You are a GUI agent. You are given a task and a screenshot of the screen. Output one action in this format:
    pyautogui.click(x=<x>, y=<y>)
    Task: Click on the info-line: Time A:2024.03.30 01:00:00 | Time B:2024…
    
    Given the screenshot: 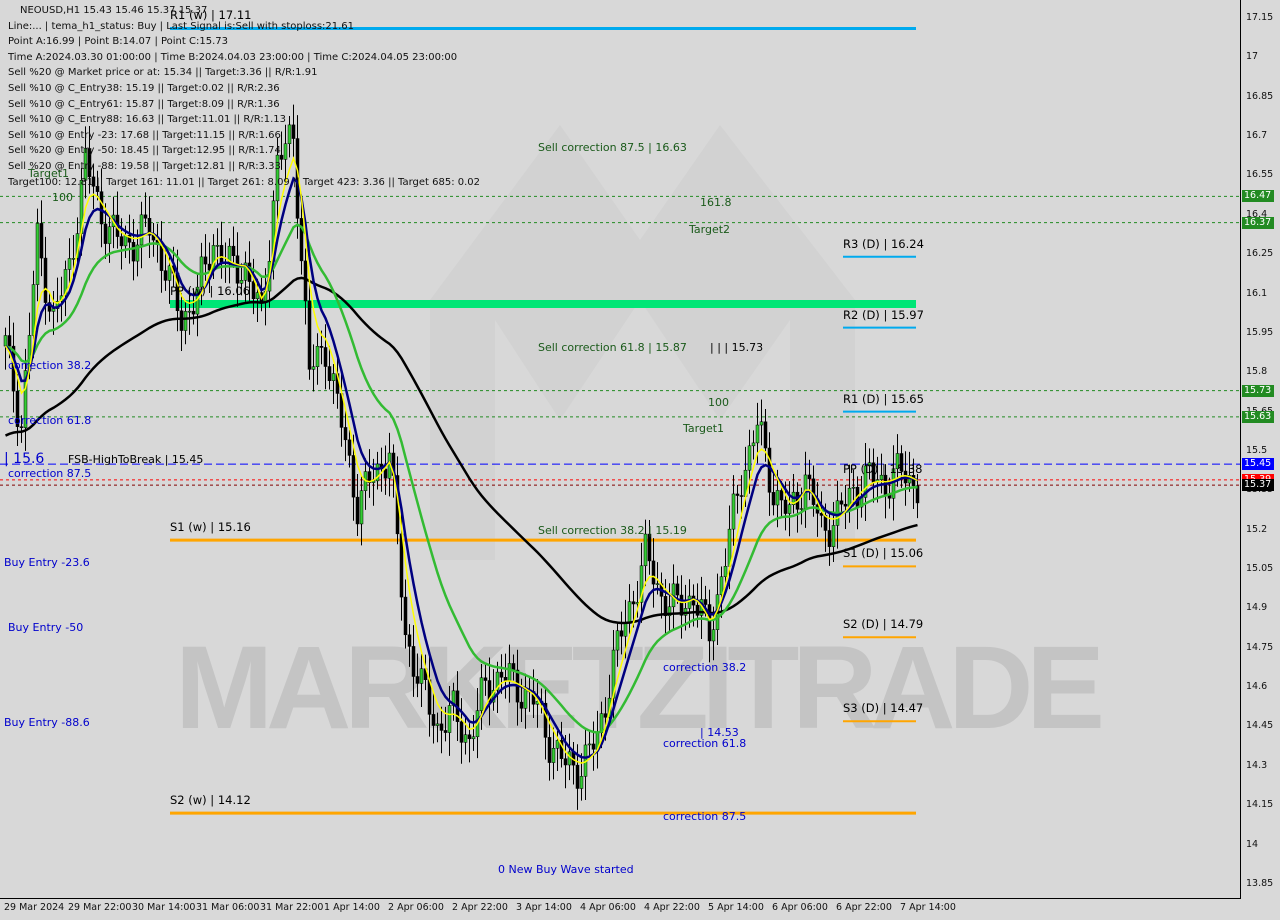 What is the action you would take?
    pyautogui.click(x=233, y=57)
    